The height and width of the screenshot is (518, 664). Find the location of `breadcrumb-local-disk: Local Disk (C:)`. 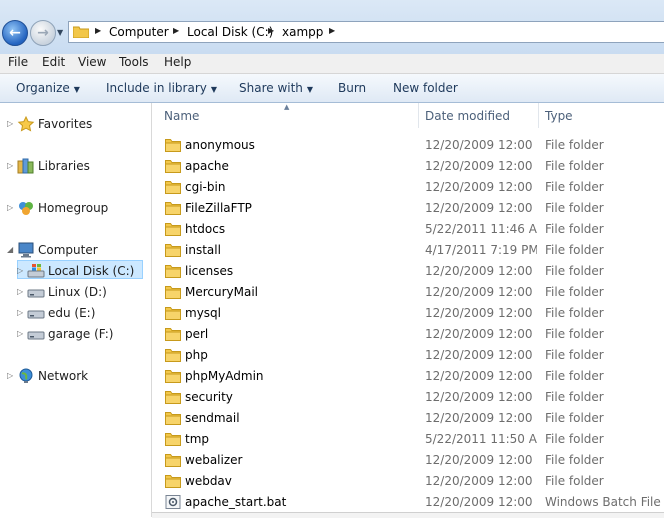

breadcrumb-local-disk: Local Disk (C:) is located at coordinates (230, 32).